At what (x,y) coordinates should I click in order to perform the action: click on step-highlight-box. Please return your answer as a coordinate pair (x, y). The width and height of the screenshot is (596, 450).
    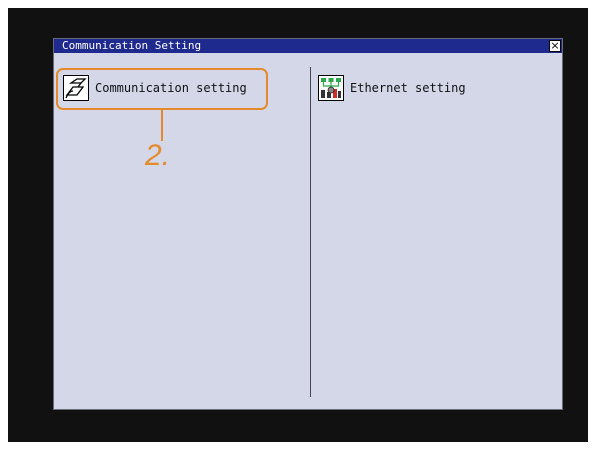
    Looking at the image, I should click on (162, 89).